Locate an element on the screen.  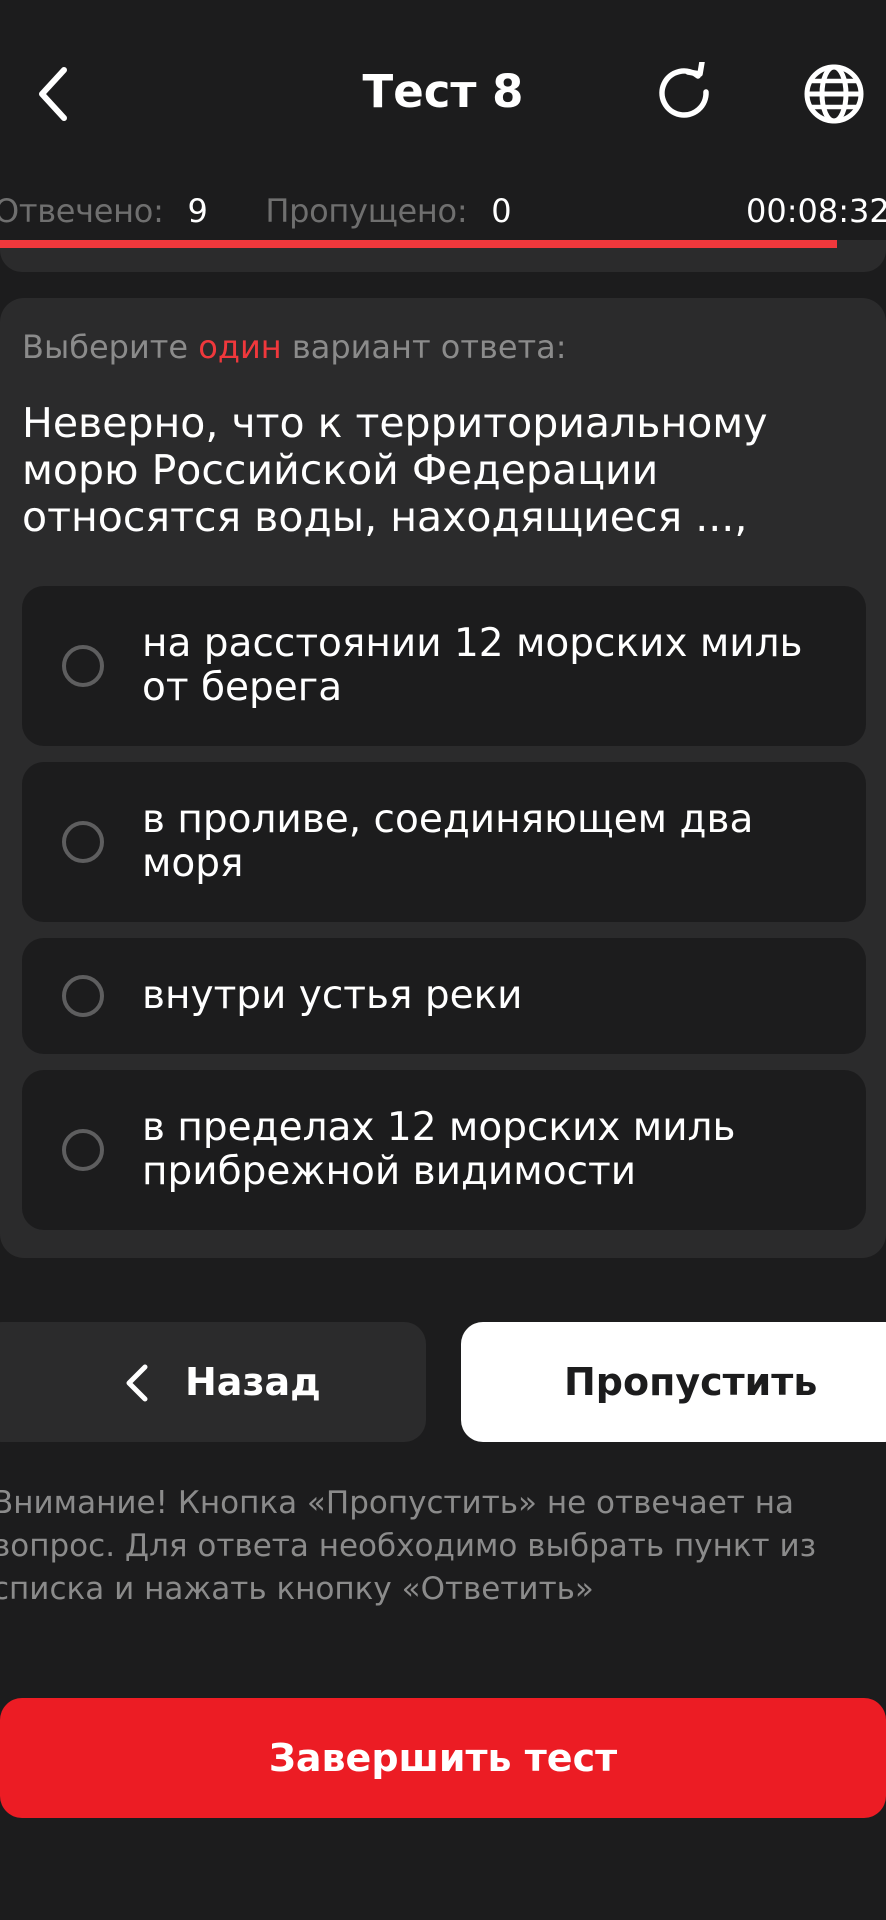
instruction-suffix: вариант ответа: is located at coordinates (429, 347).